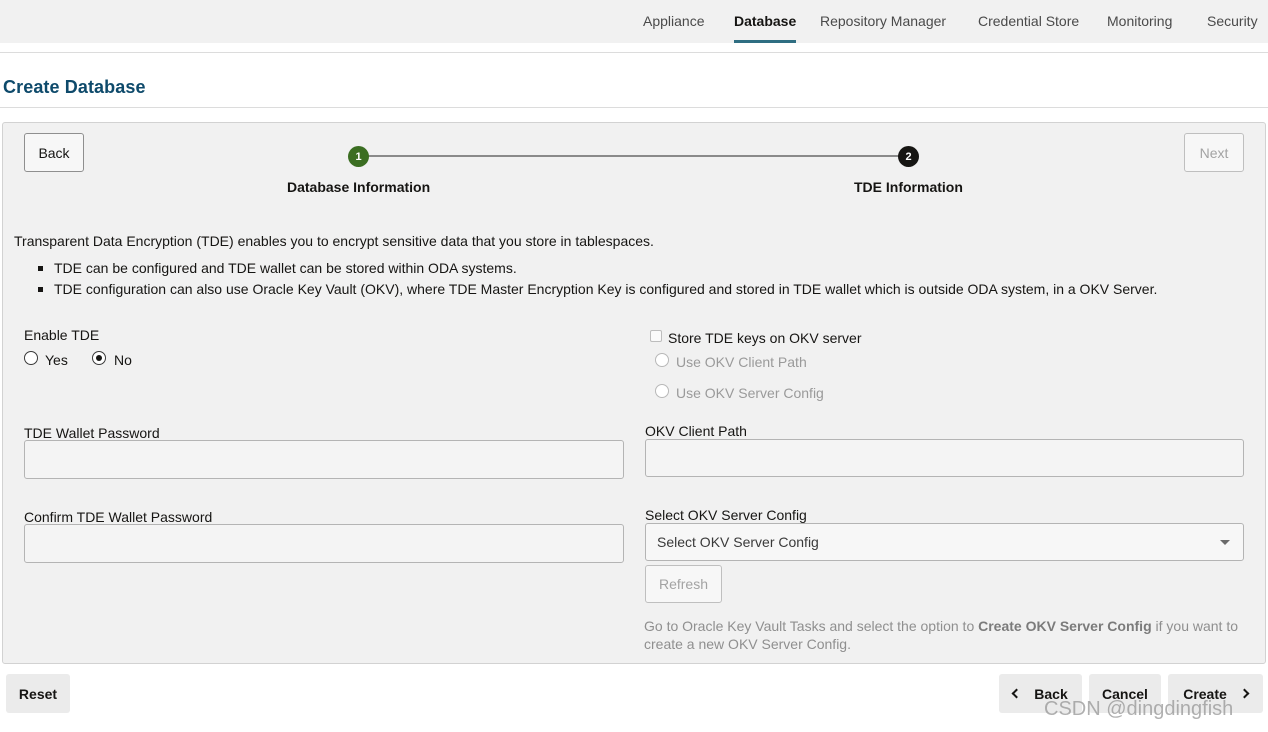 This screenshot has width=1268, height=732. Describe the element at coordinates (92, 433) in the screenshot. I see `wallet-password-label: TDE Wallet Password` at that location.